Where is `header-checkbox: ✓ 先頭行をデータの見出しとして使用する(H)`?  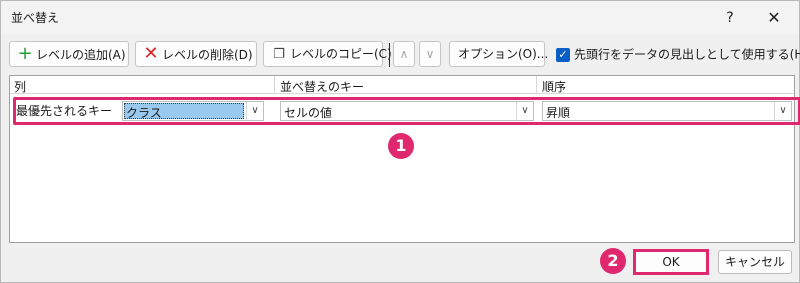
header-checkbox: ✓ 先頭行をデータの見出しとして使用する(H) is located at coordinates (678, 55).